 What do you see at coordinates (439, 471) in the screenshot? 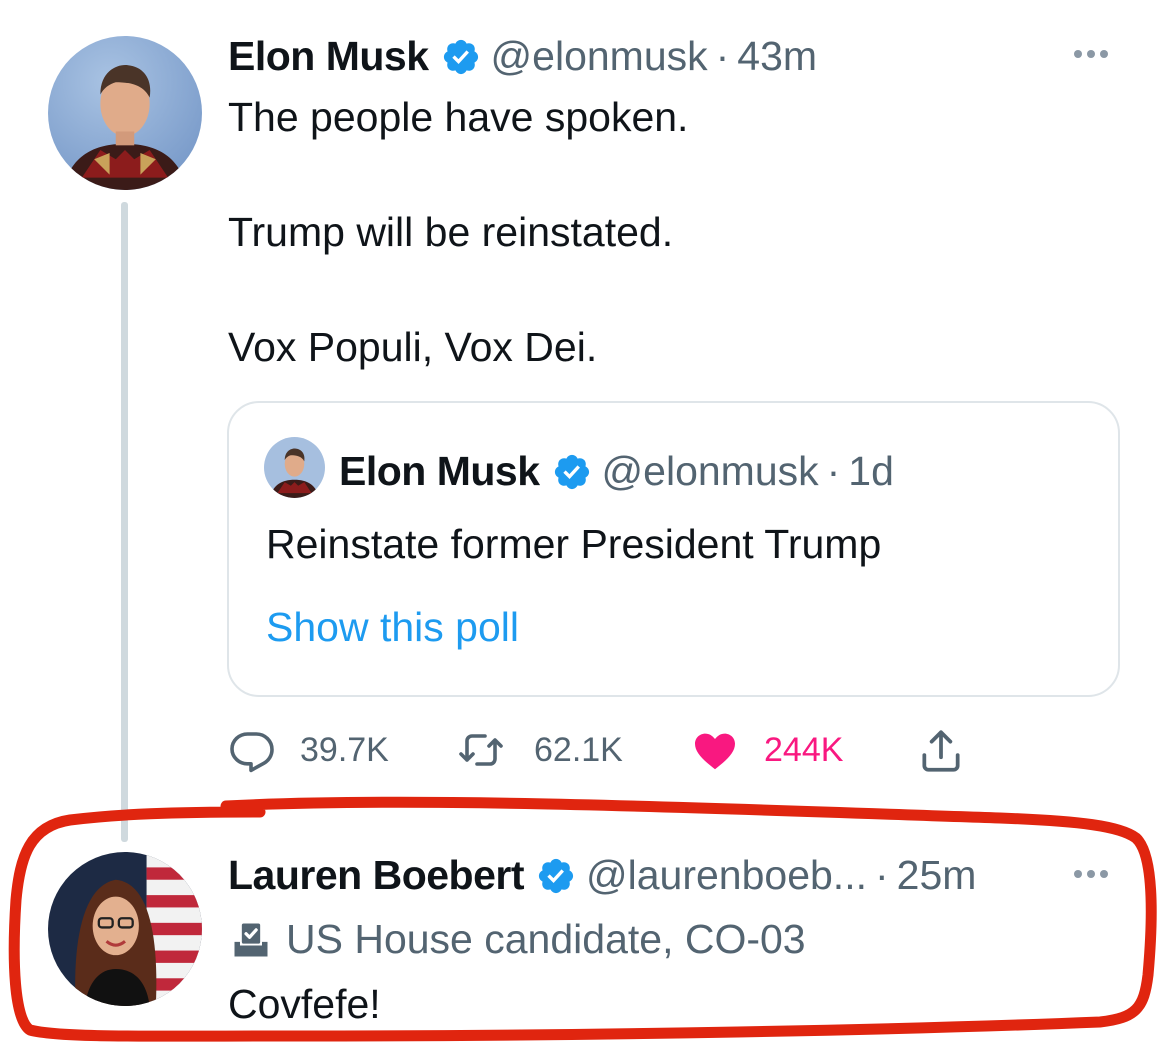
I see `quoted-author-name: Elon Musk` at bounding box center [439, 471].